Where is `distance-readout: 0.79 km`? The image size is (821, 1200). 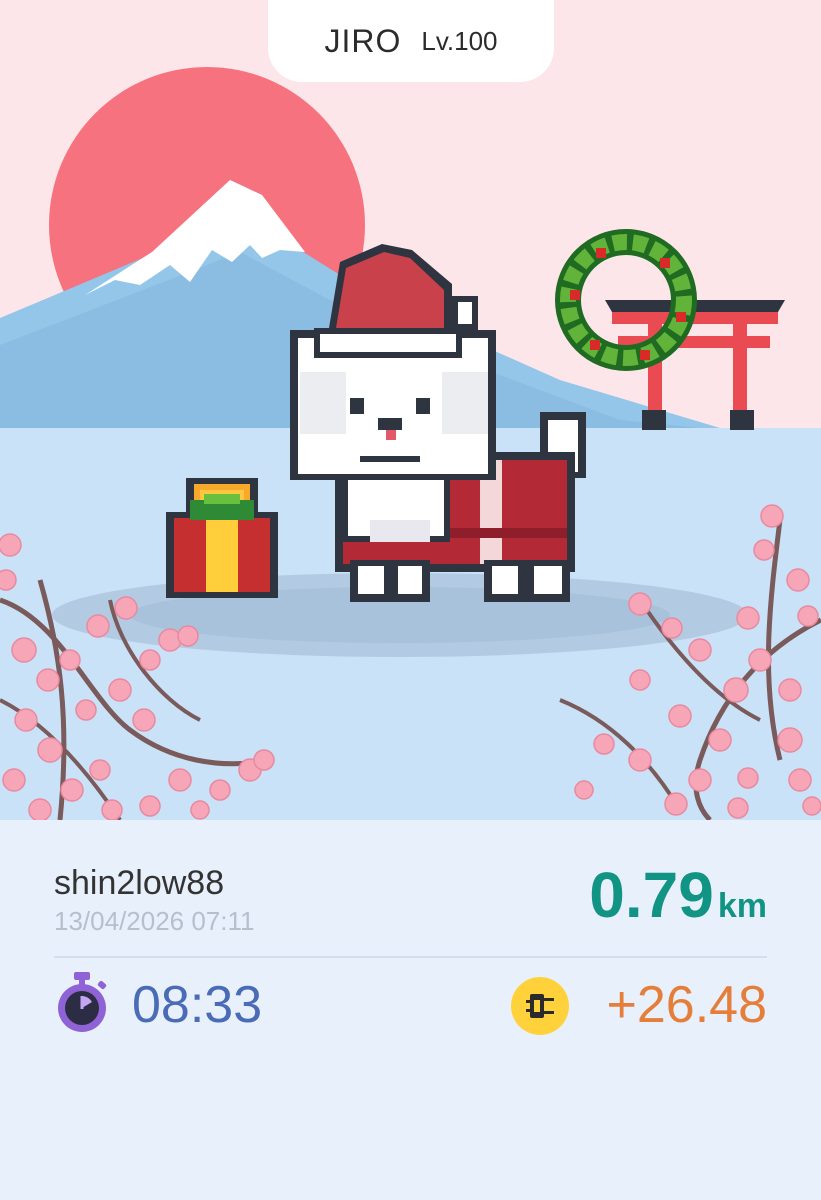 distance-readout: 0.79 km is located at coordinates (678, 895).